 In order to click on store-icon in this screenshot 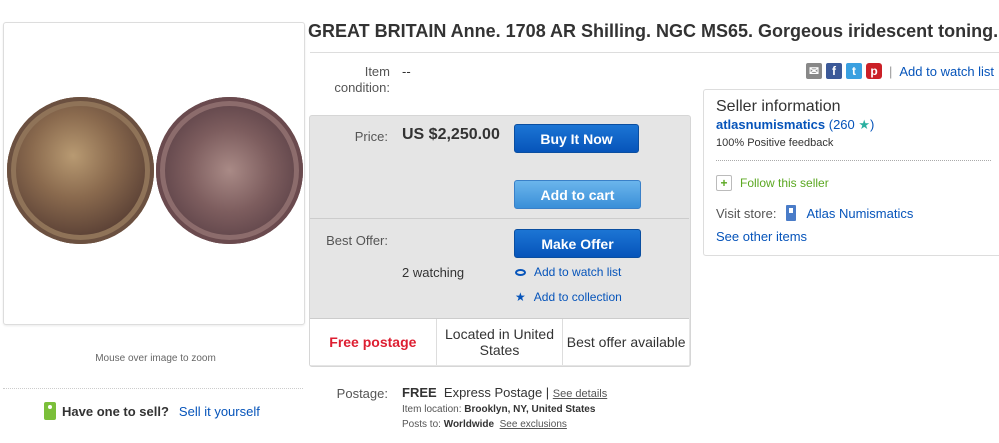, I will do `click(791, 213)`.